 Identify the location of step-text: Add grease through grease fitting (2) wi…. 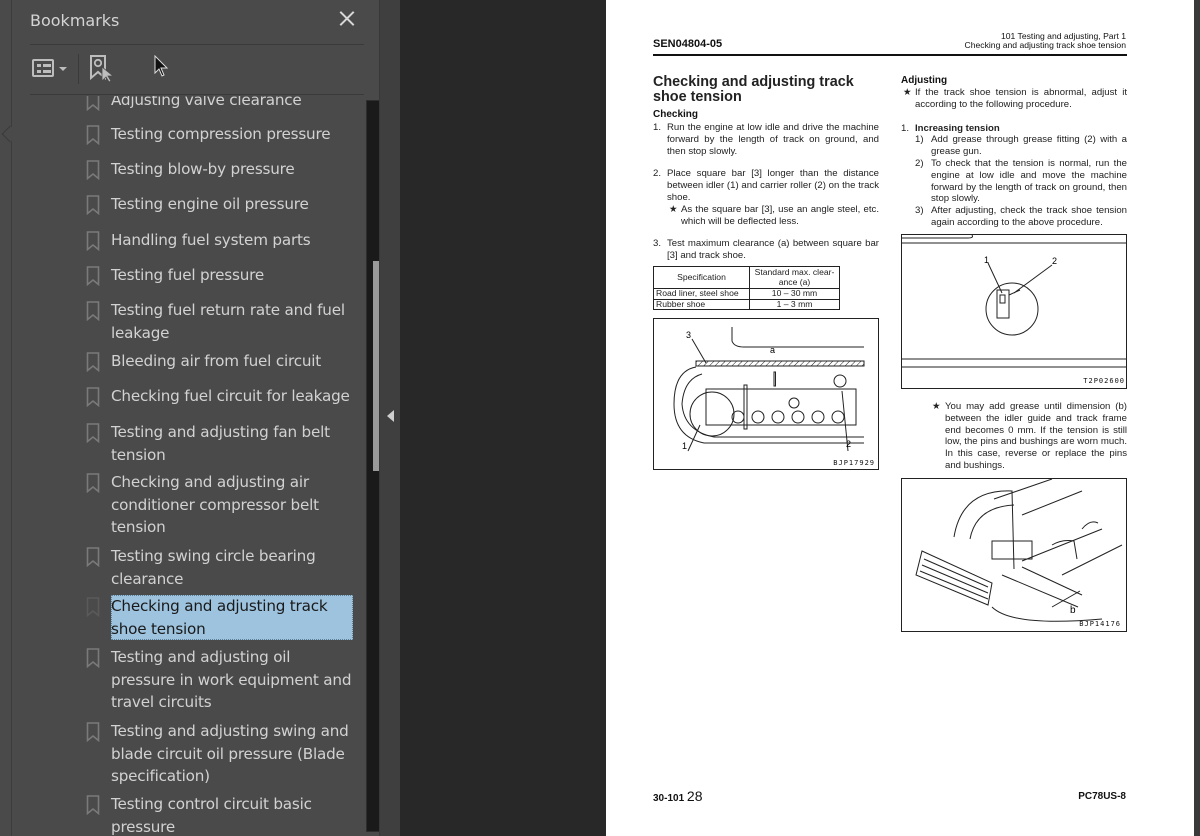
(1029, 146).